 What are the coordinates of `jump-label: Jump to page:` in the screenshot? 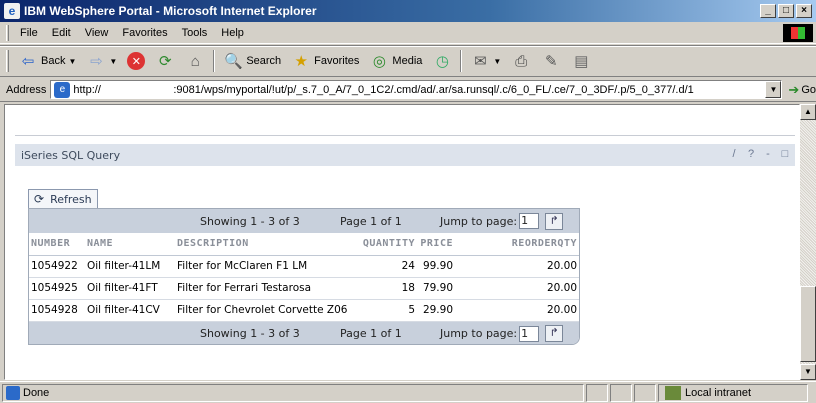 It's located at (479, 221).